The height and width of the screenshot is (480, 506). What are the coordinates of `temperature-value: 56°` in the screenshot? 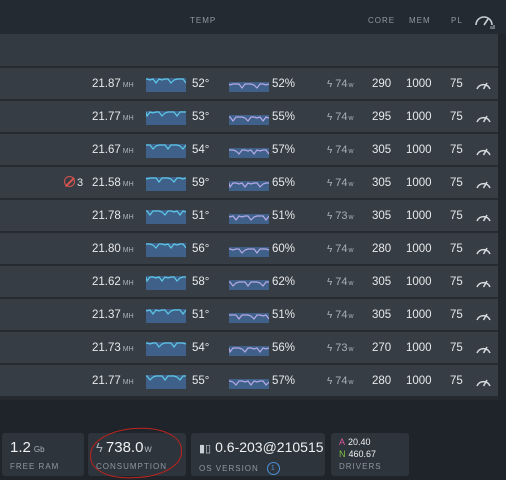 It's located at (201, 249).